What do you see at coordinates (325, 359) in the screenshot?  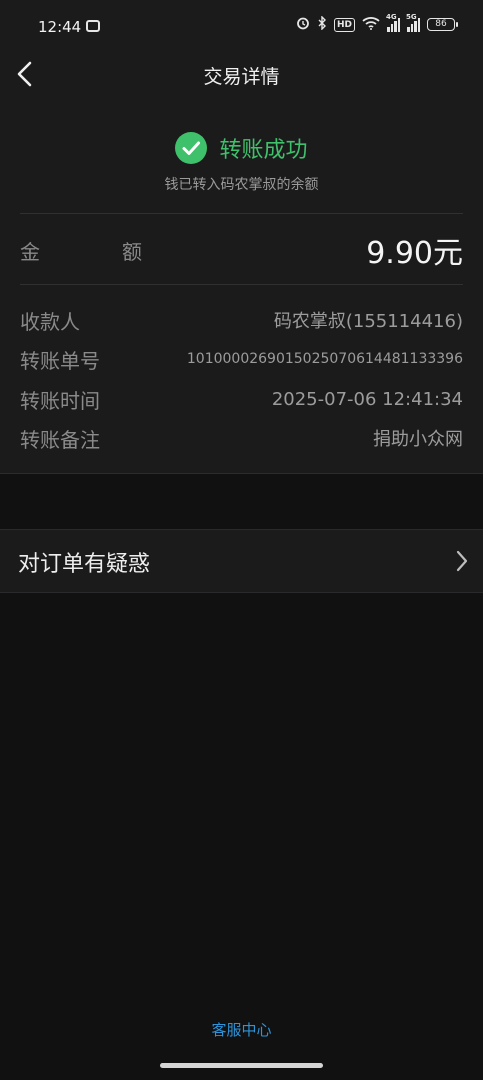 I see `detail-value: 1010000269015025070614481133396` at bounding box center [325, 359].